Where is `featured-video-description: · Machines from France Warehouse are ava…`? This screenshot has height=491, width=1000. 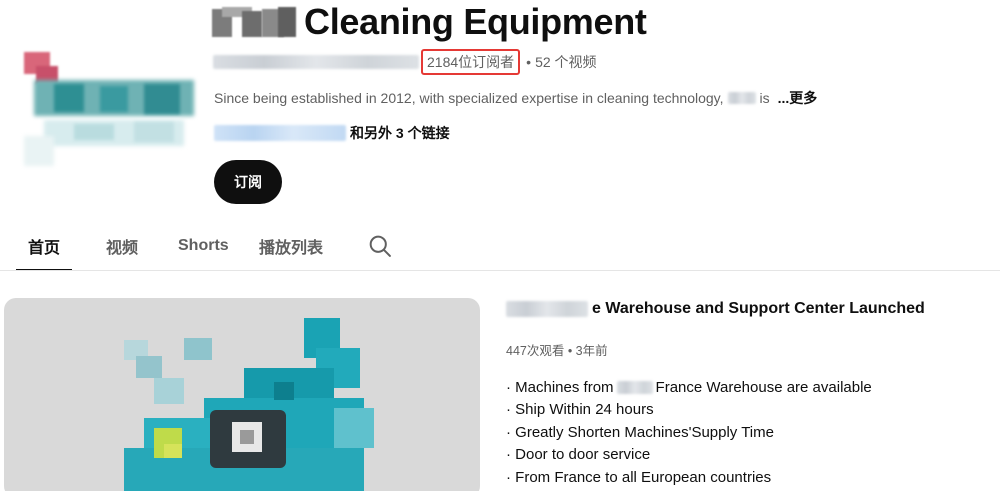 featured-video-description: · Machines from France Warehouse are ava… is located at coordinates (689, 432).